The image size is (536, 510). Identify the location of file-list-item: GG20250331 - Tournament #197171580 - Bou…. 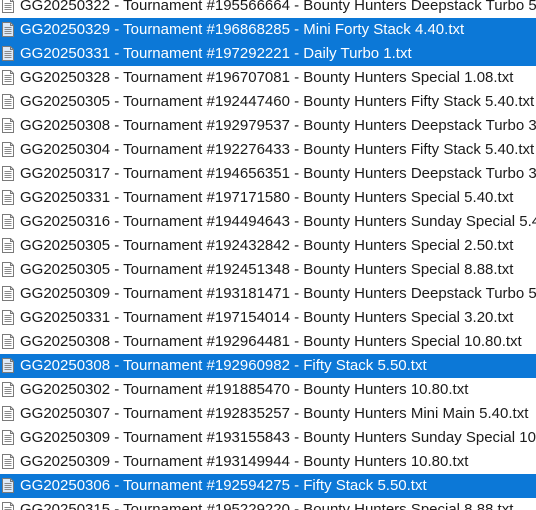
(268, 198).